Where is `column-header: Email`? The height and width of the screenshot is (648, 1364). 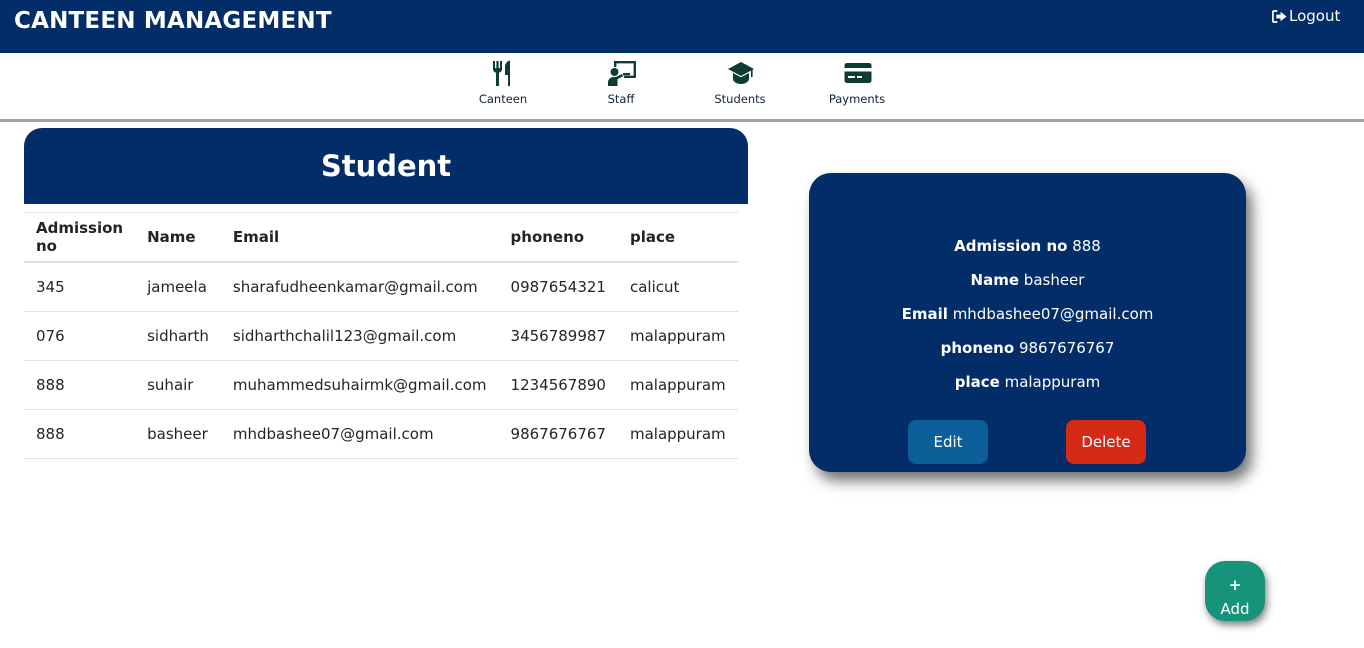 column-header: Email is located at coordinates (359, 237).